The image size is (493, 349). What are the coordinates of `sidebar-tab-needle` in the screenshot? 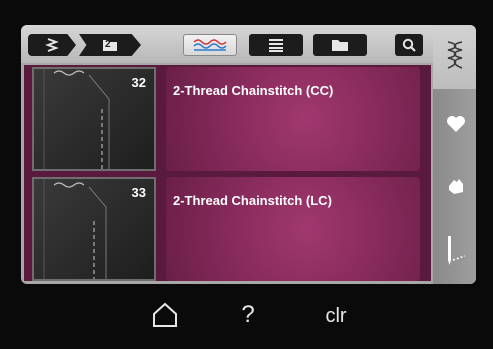 It's located at (456, 250).